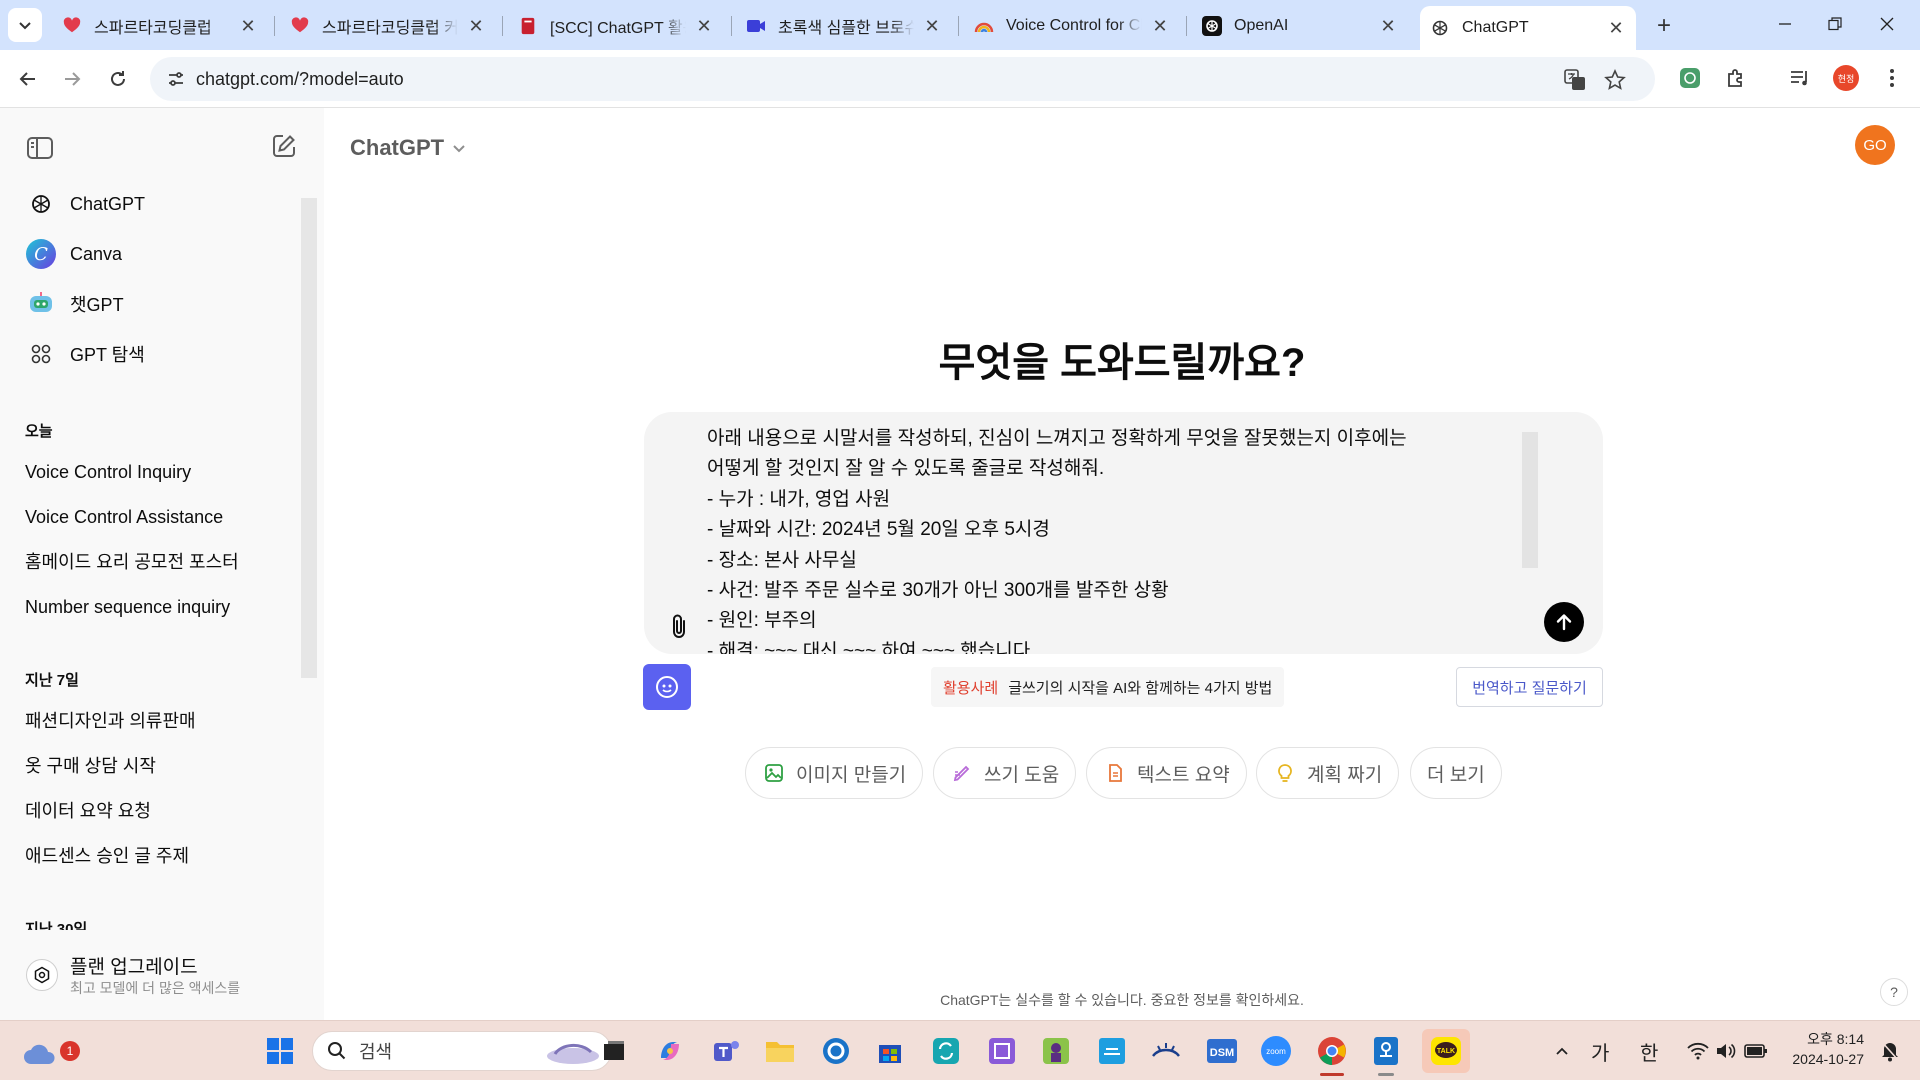  What do you see at coordinates (670, 1051) in the screenshot?
I see `copilot-icon` at bounding box center [670, 1051].